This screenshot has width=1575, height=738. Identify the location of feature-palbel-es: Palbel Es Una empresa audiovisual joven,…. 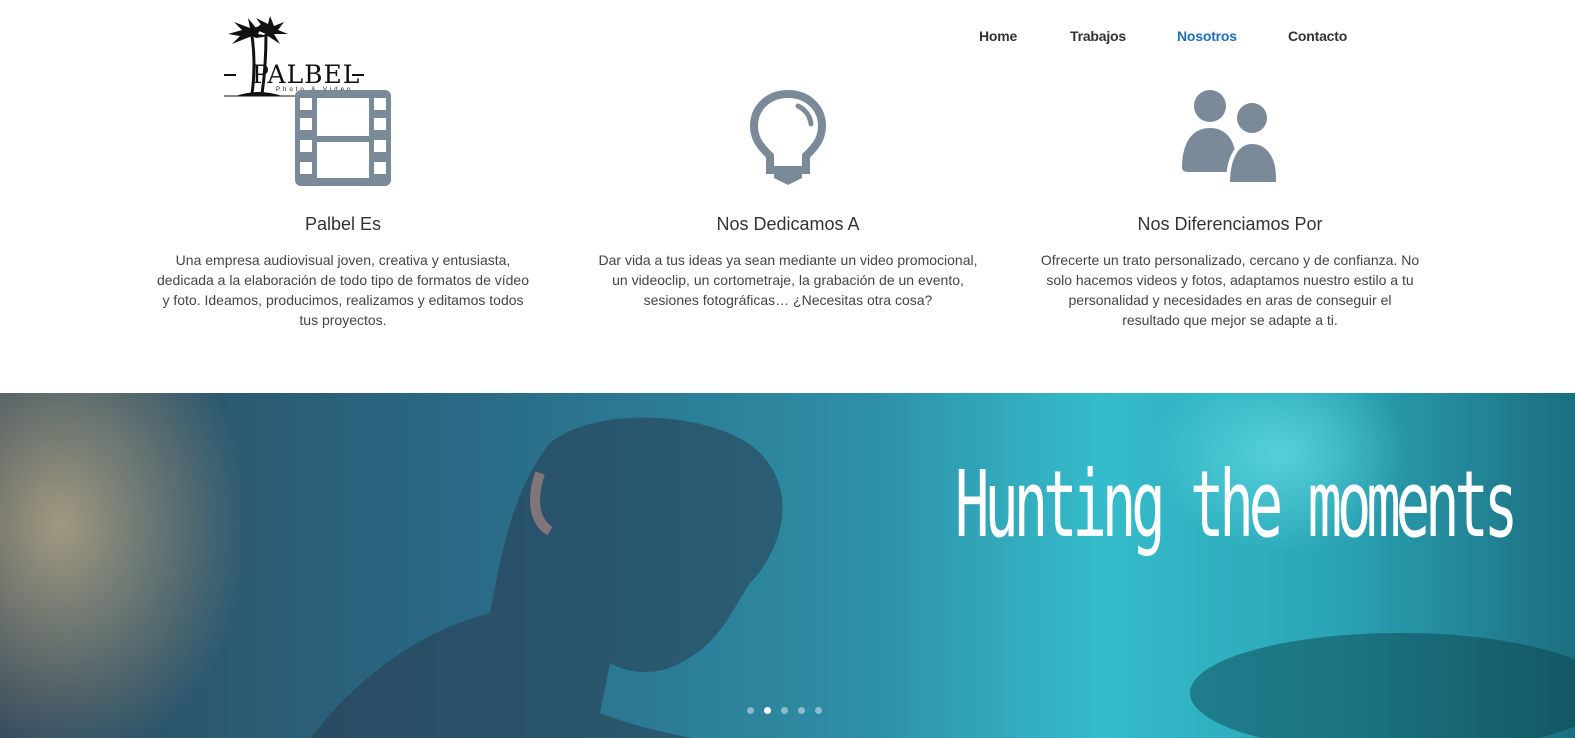
(343, 207).